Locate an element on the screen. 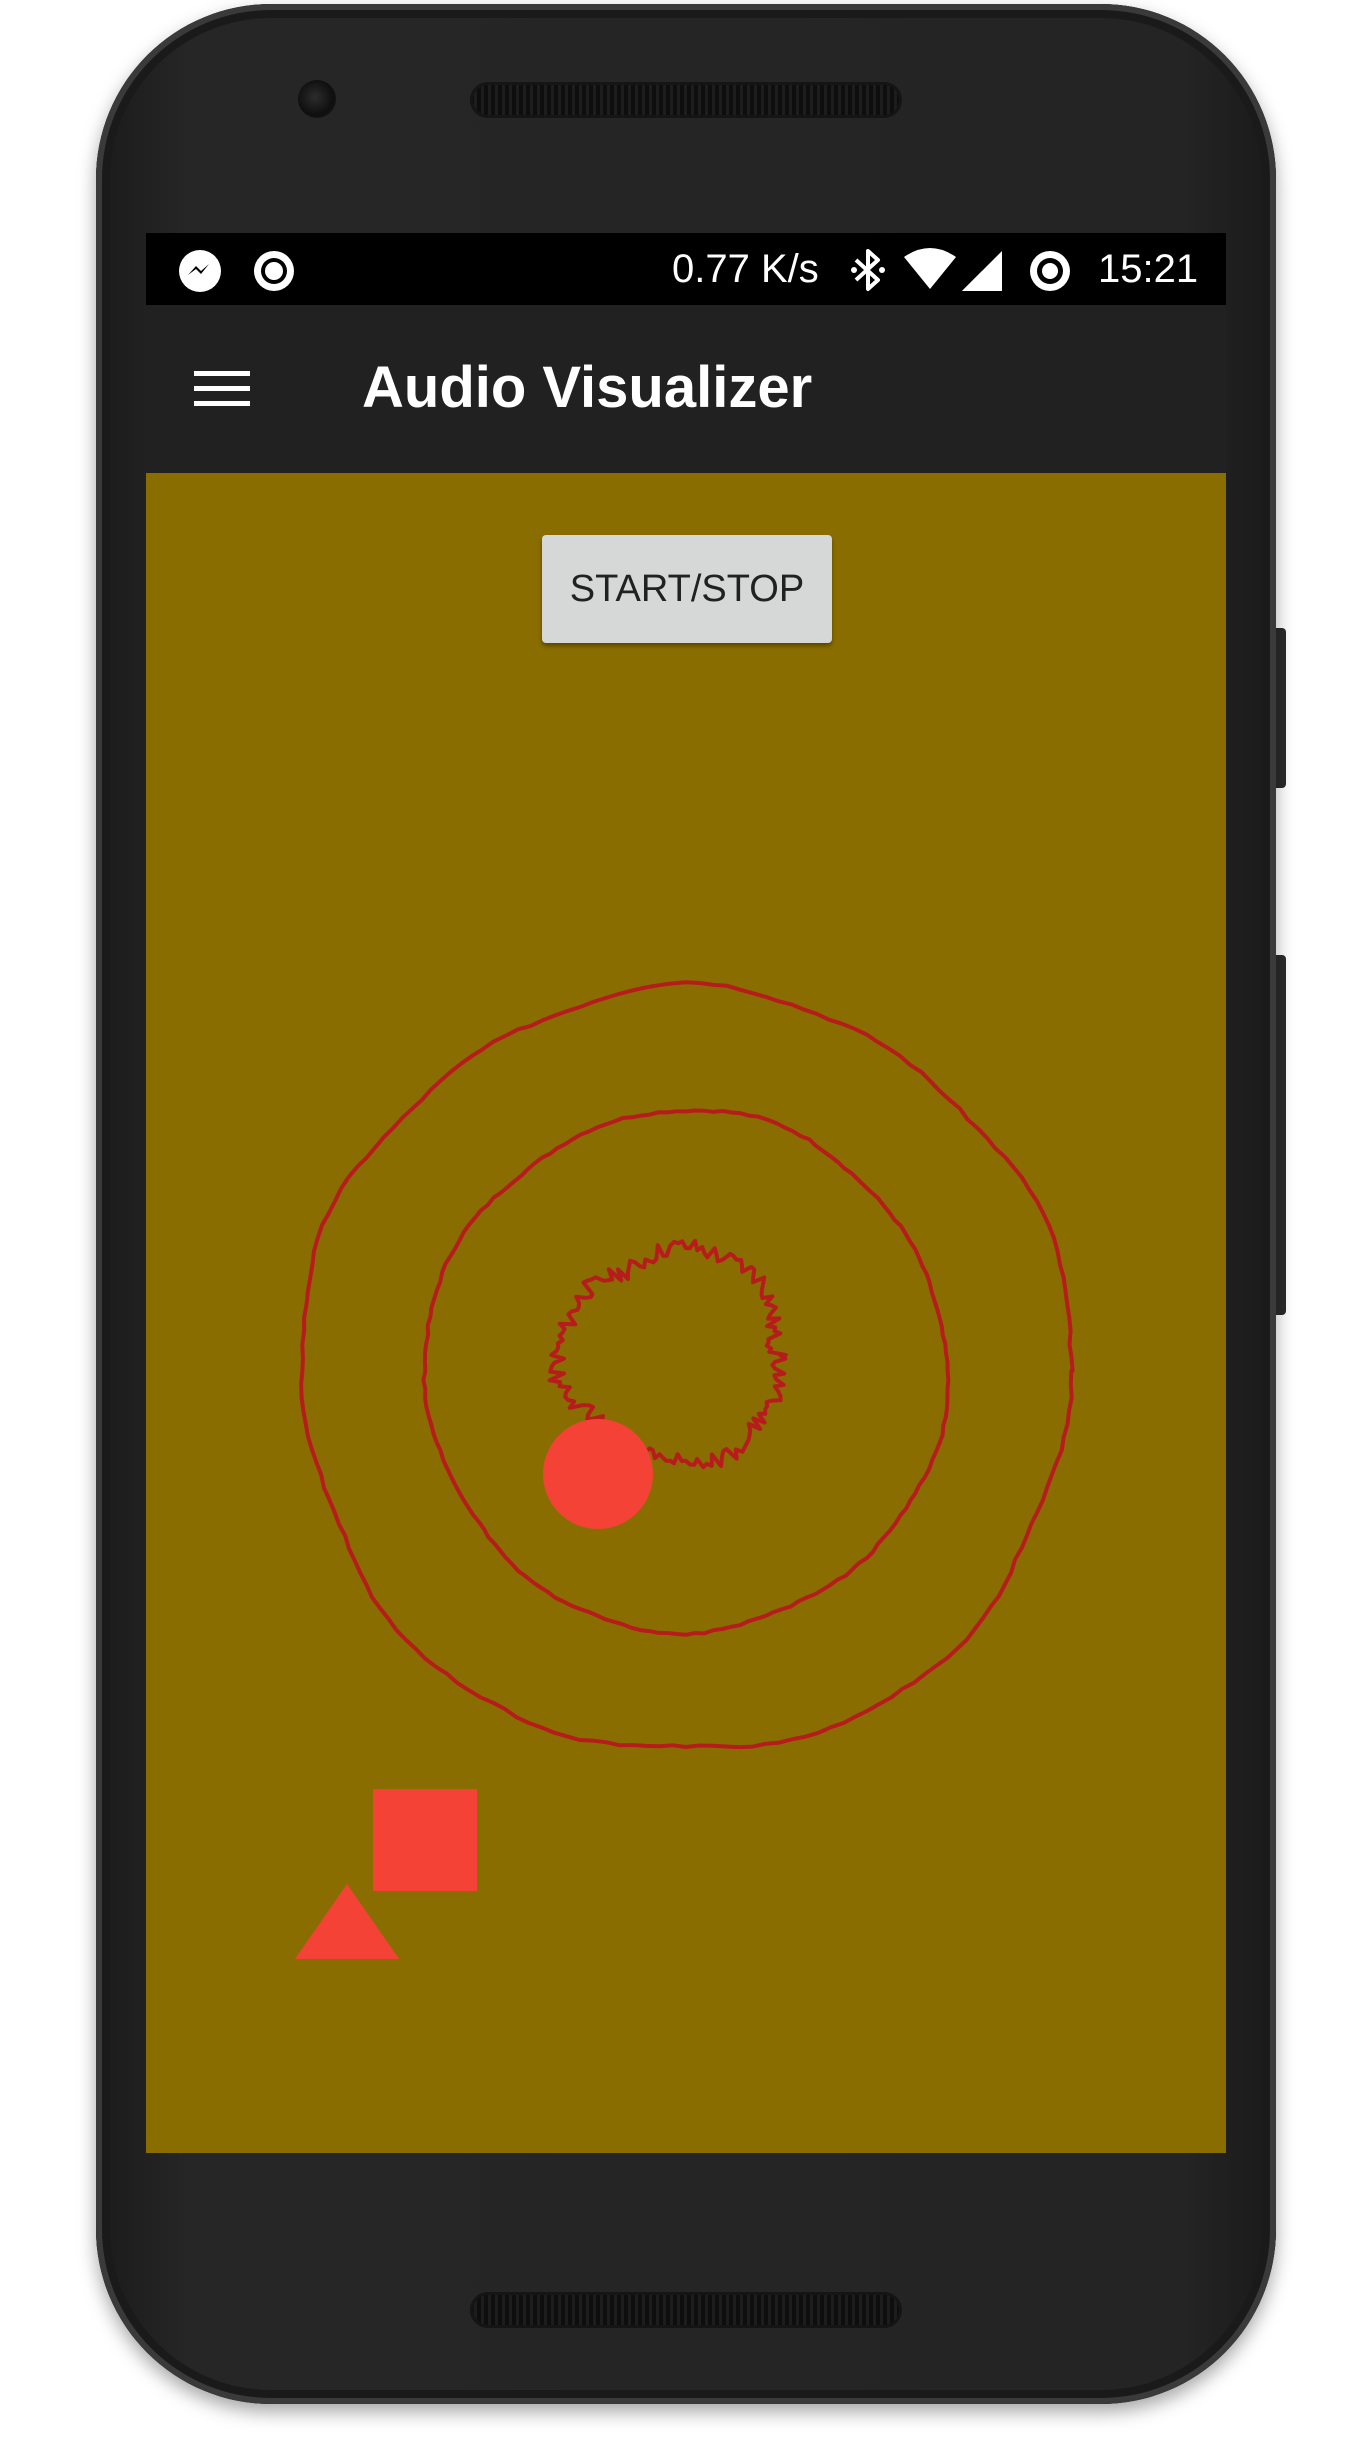  middle-waveform-ring is located at coordinates (686, 1372).